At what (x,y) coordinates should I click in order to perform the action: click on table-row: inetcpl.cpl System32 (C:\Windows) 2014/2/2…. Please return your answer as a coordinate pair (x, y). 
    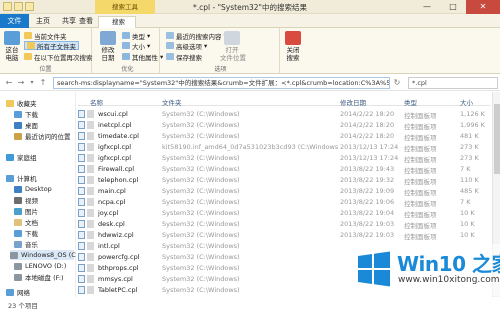
    Looking at the image, I should click on (284, 125).